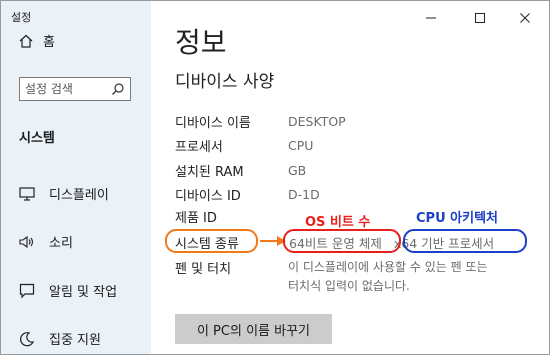  I want to click on sidebar-item-focus-assist: 집중 지원, so click(60, 338).